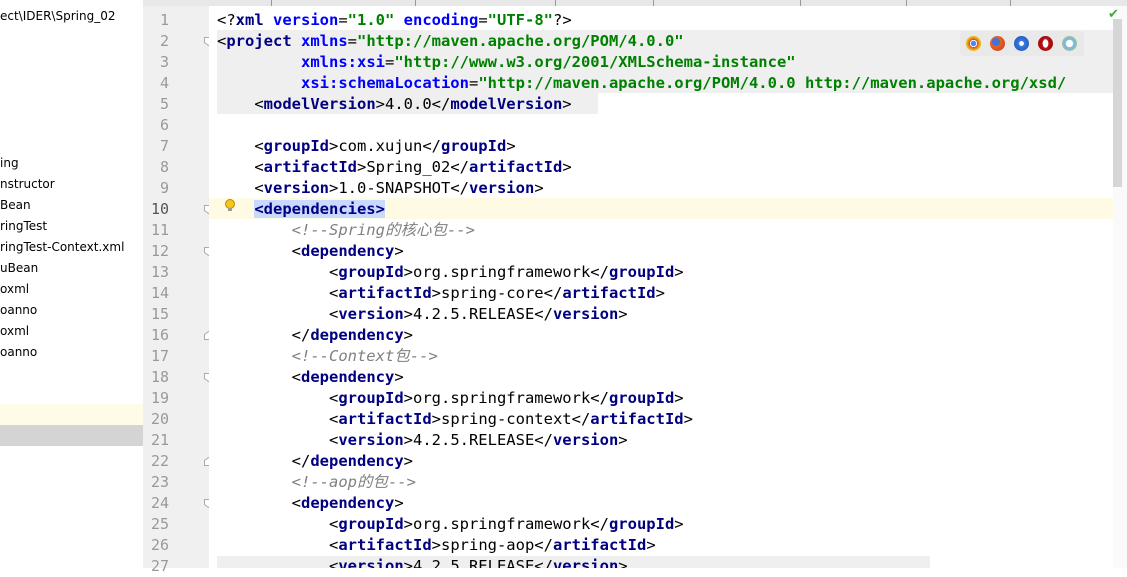 This screenshot has height=577, width=1127. What do you see at coordinates (62, 247) in the screenshot?
I see `tree-item: ringTest-Context.xml` at bounding box center [62, 247].